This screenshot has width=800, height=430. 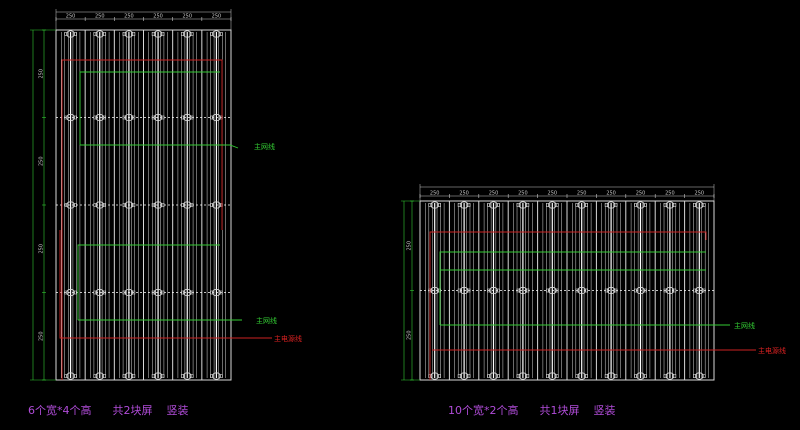 I want to click on right-panel-caption: 10个宽*2个高 共1块屏 竖装, so click(x=532, y=410).